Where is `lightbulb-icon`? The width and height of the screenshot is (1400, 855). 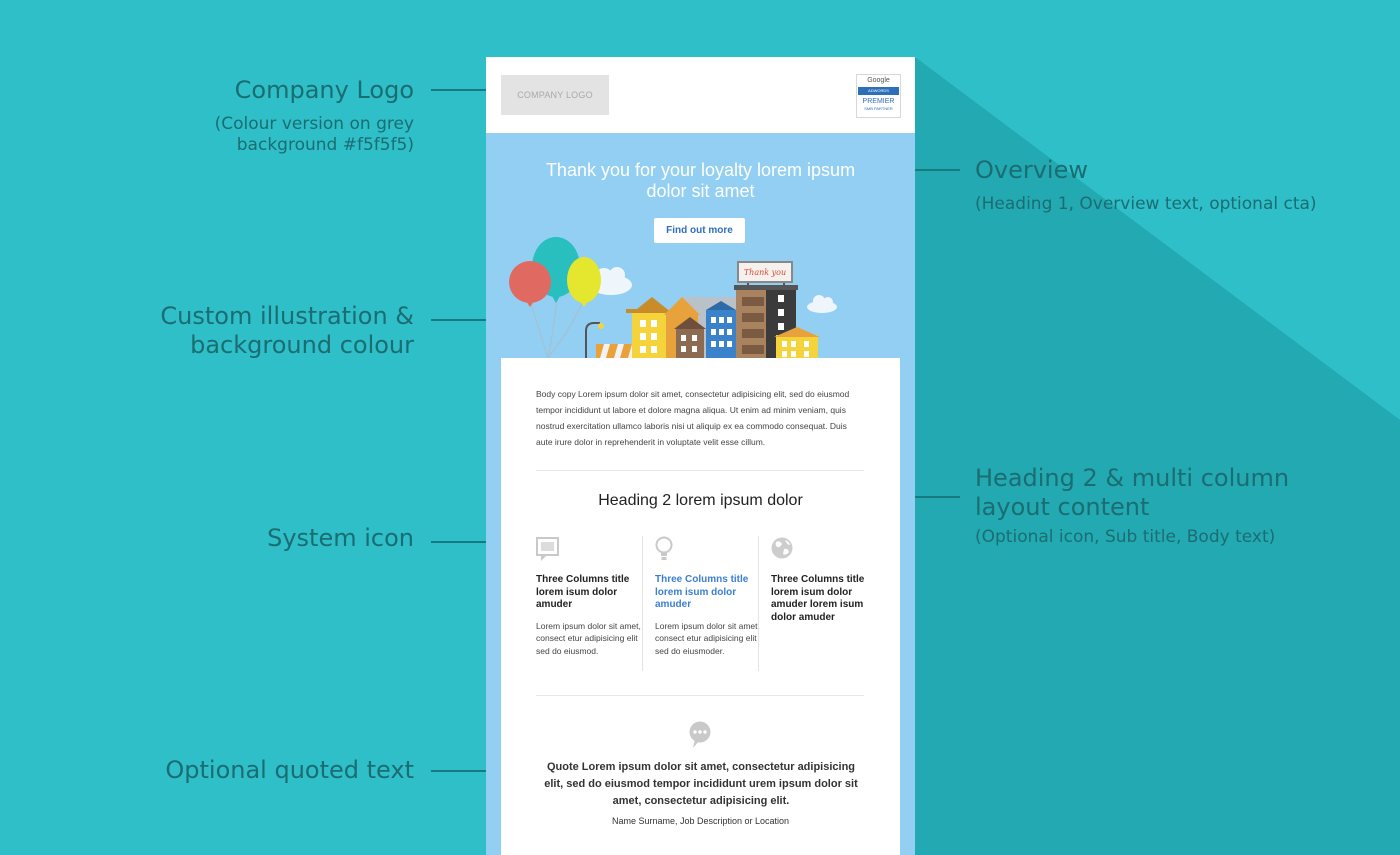
lightbulb-icon is located at coordinates (664, 548).